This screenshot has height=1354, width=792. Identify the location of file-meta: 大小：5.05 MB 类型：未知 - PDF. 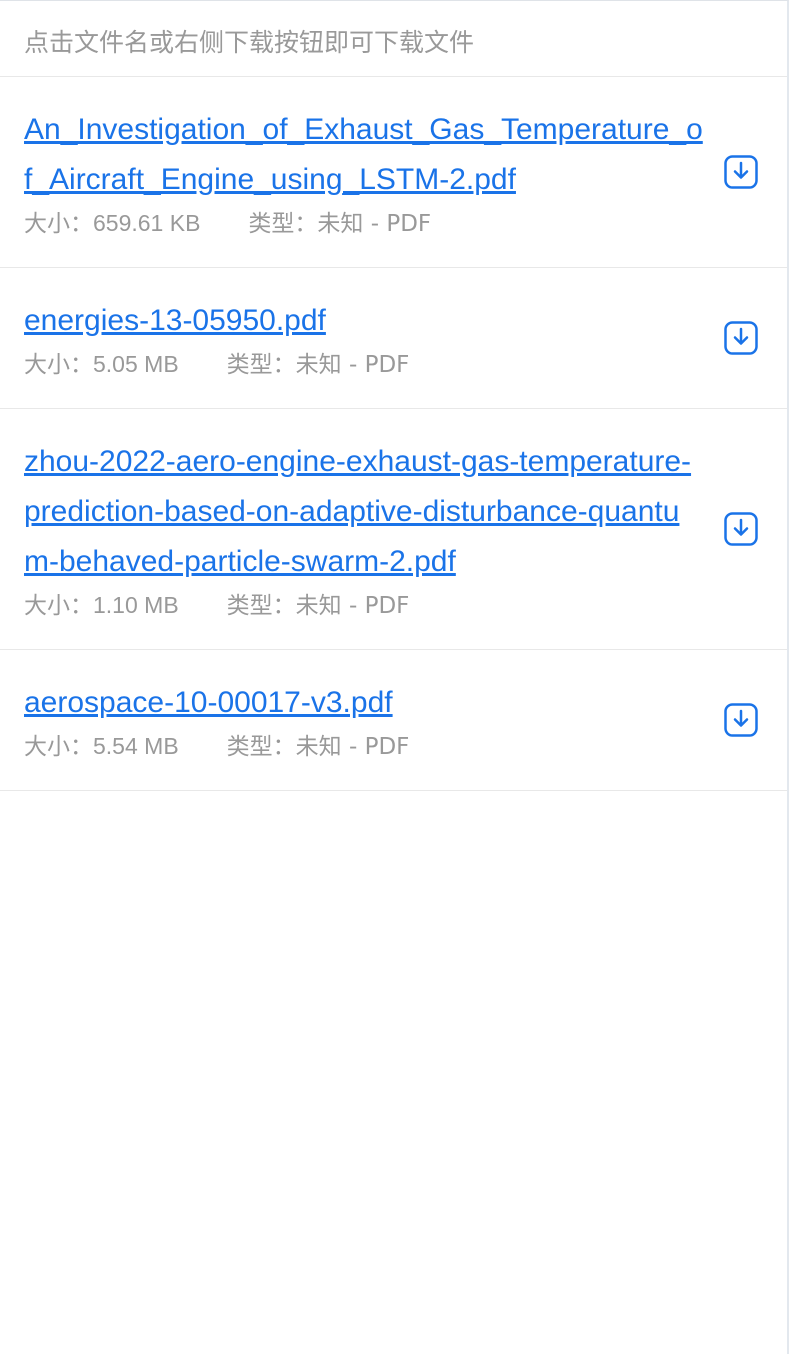
(360, 364).